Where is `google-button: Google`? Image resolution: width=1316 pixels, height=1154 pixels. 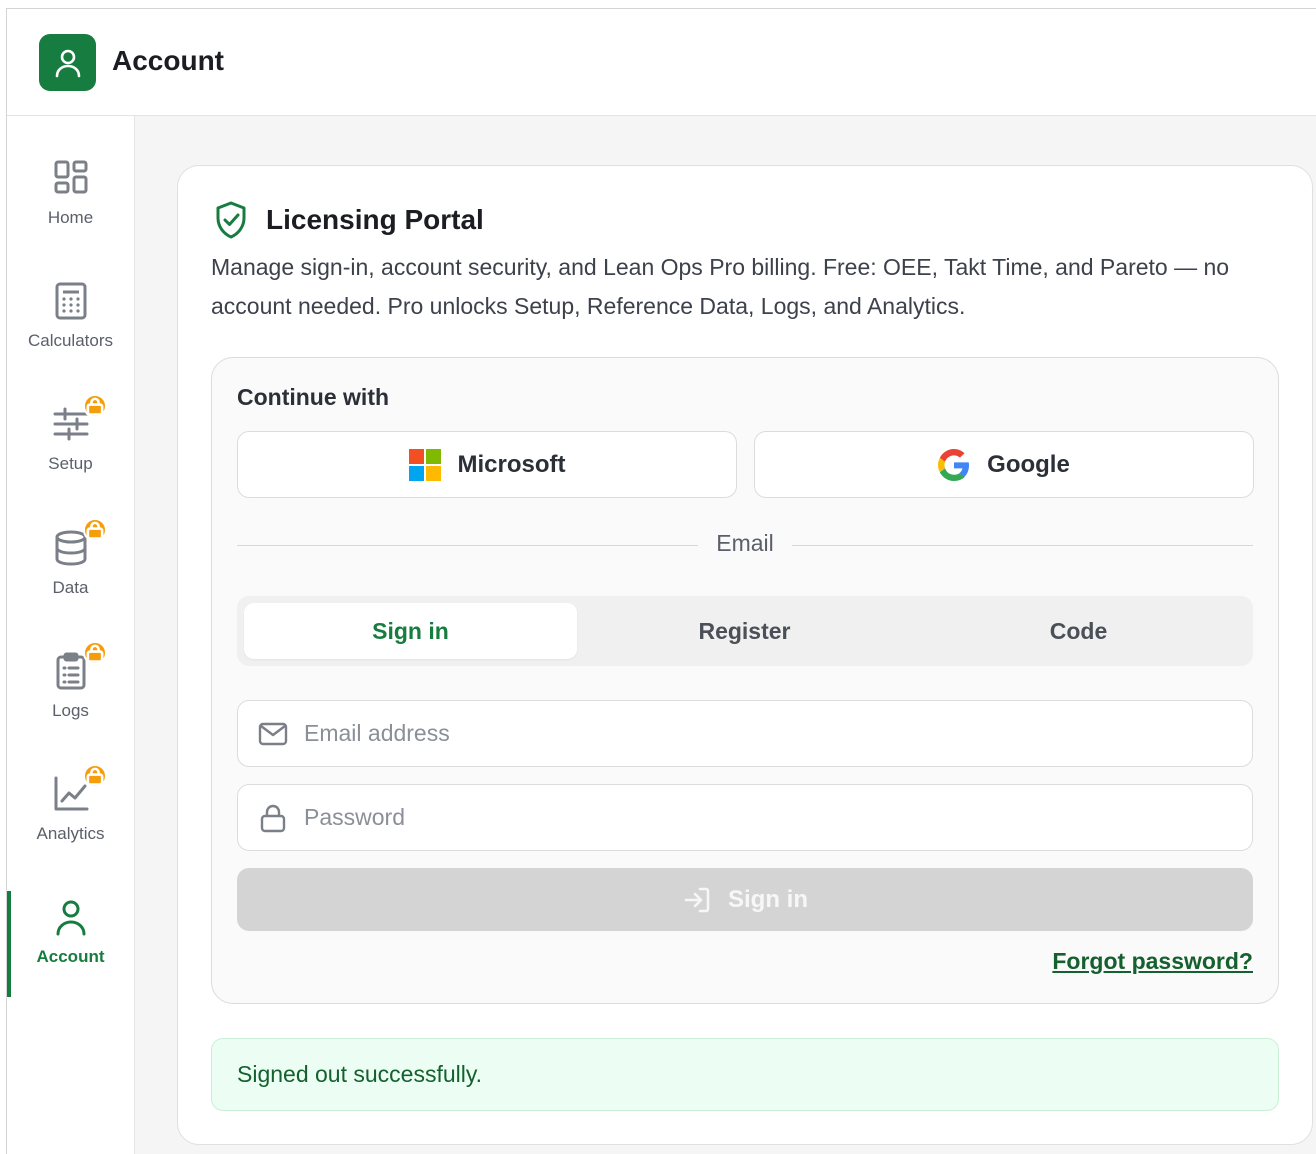
google-button: Google is located at coordinates (1004, 464).